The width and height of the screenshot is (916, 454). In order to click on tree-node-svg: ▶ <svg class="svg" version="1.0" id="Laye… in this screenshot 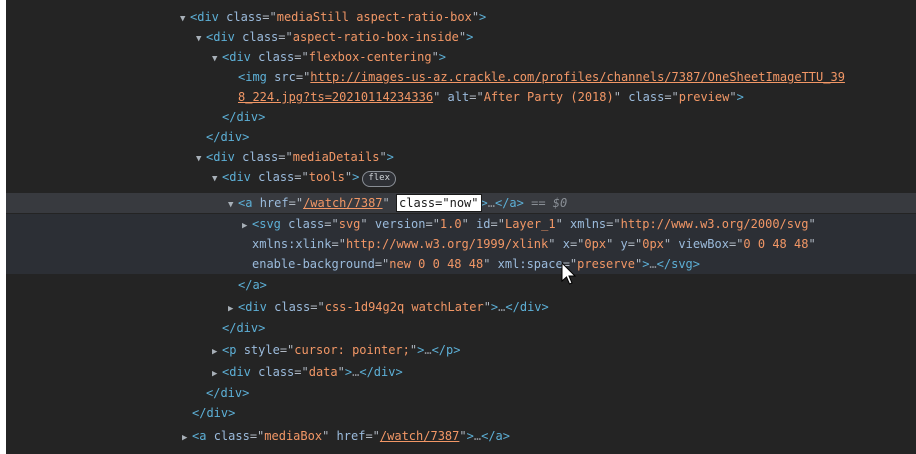, I will do `click(461, 224)`.